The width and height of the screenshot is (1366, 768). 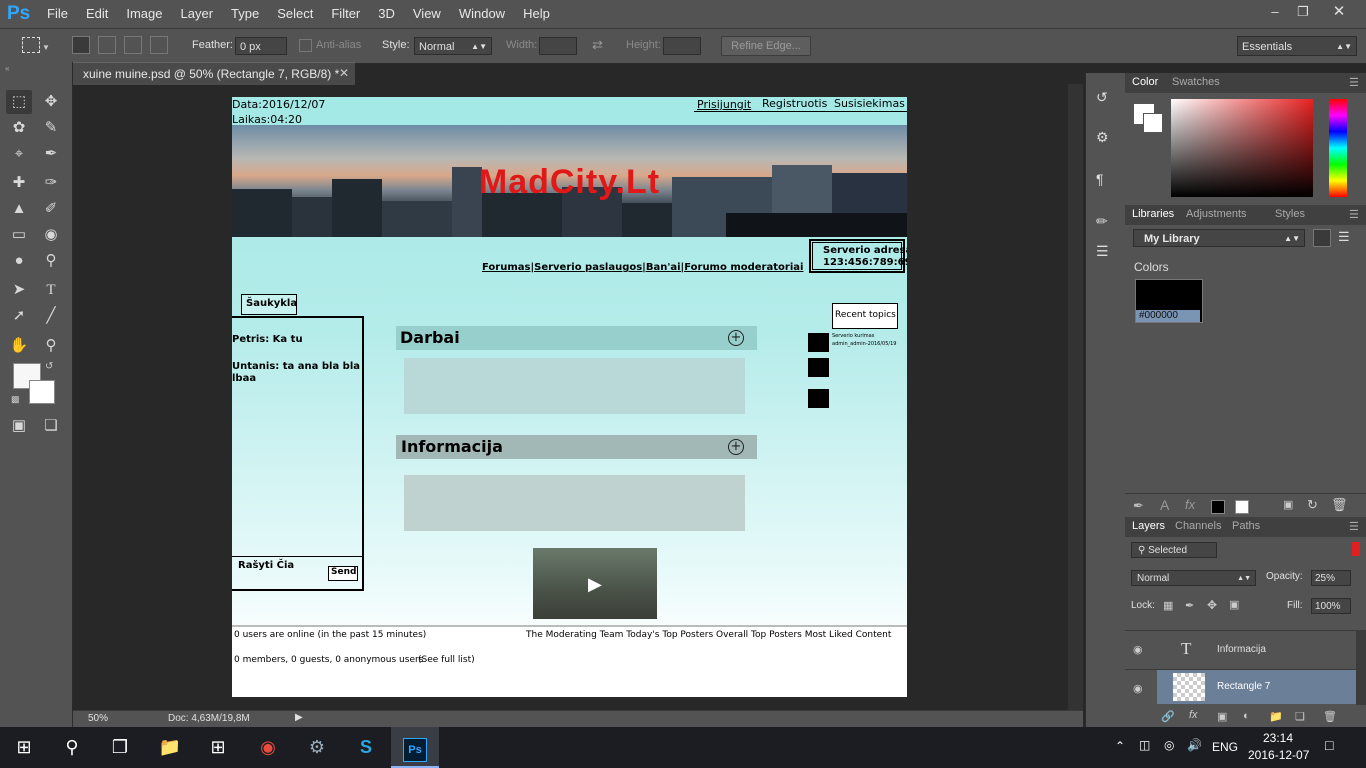 I want to click on clone-stamp-tool-icon: ▲, so click(x=19, y=209).